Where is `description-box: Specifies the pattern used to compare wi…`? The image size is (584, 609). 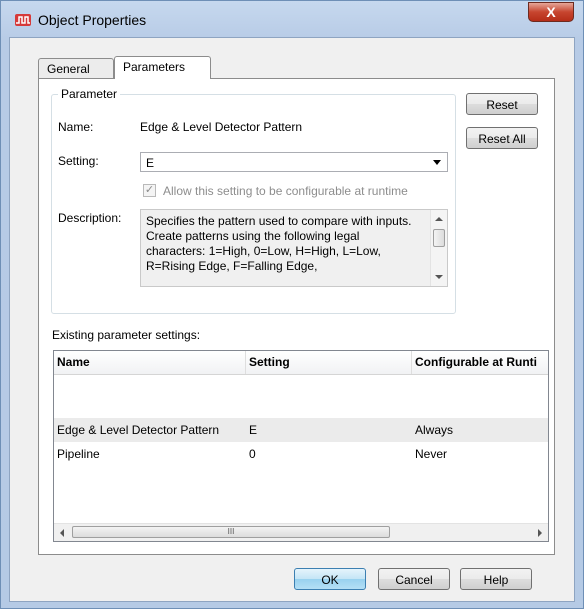
description-box: Specifies the pattern used to compare wi… is located at coordinates (294, 248).